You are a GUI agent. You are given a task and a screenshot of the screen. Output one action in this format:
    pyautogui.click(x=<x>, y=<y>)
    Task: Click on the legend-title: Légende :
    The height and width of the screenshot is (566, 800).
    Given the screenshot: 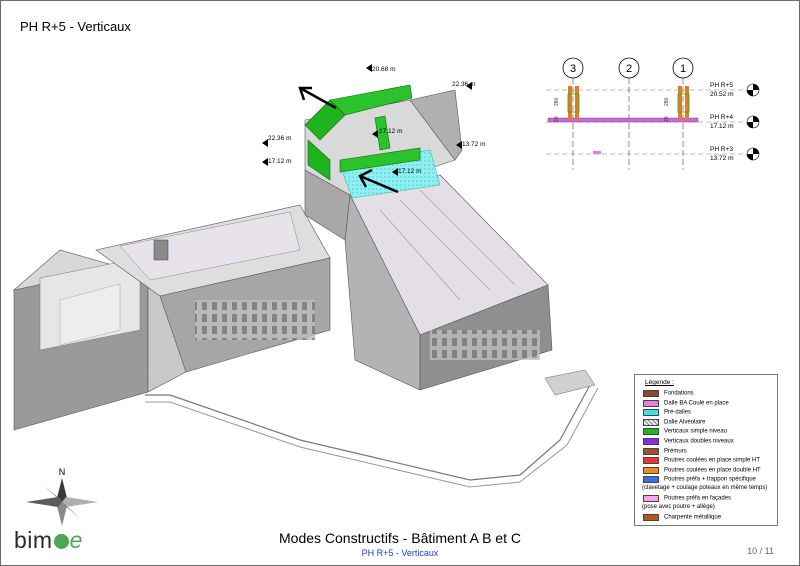 What is the action you would take?
    pyautogui.click(x=659, y=382)
    